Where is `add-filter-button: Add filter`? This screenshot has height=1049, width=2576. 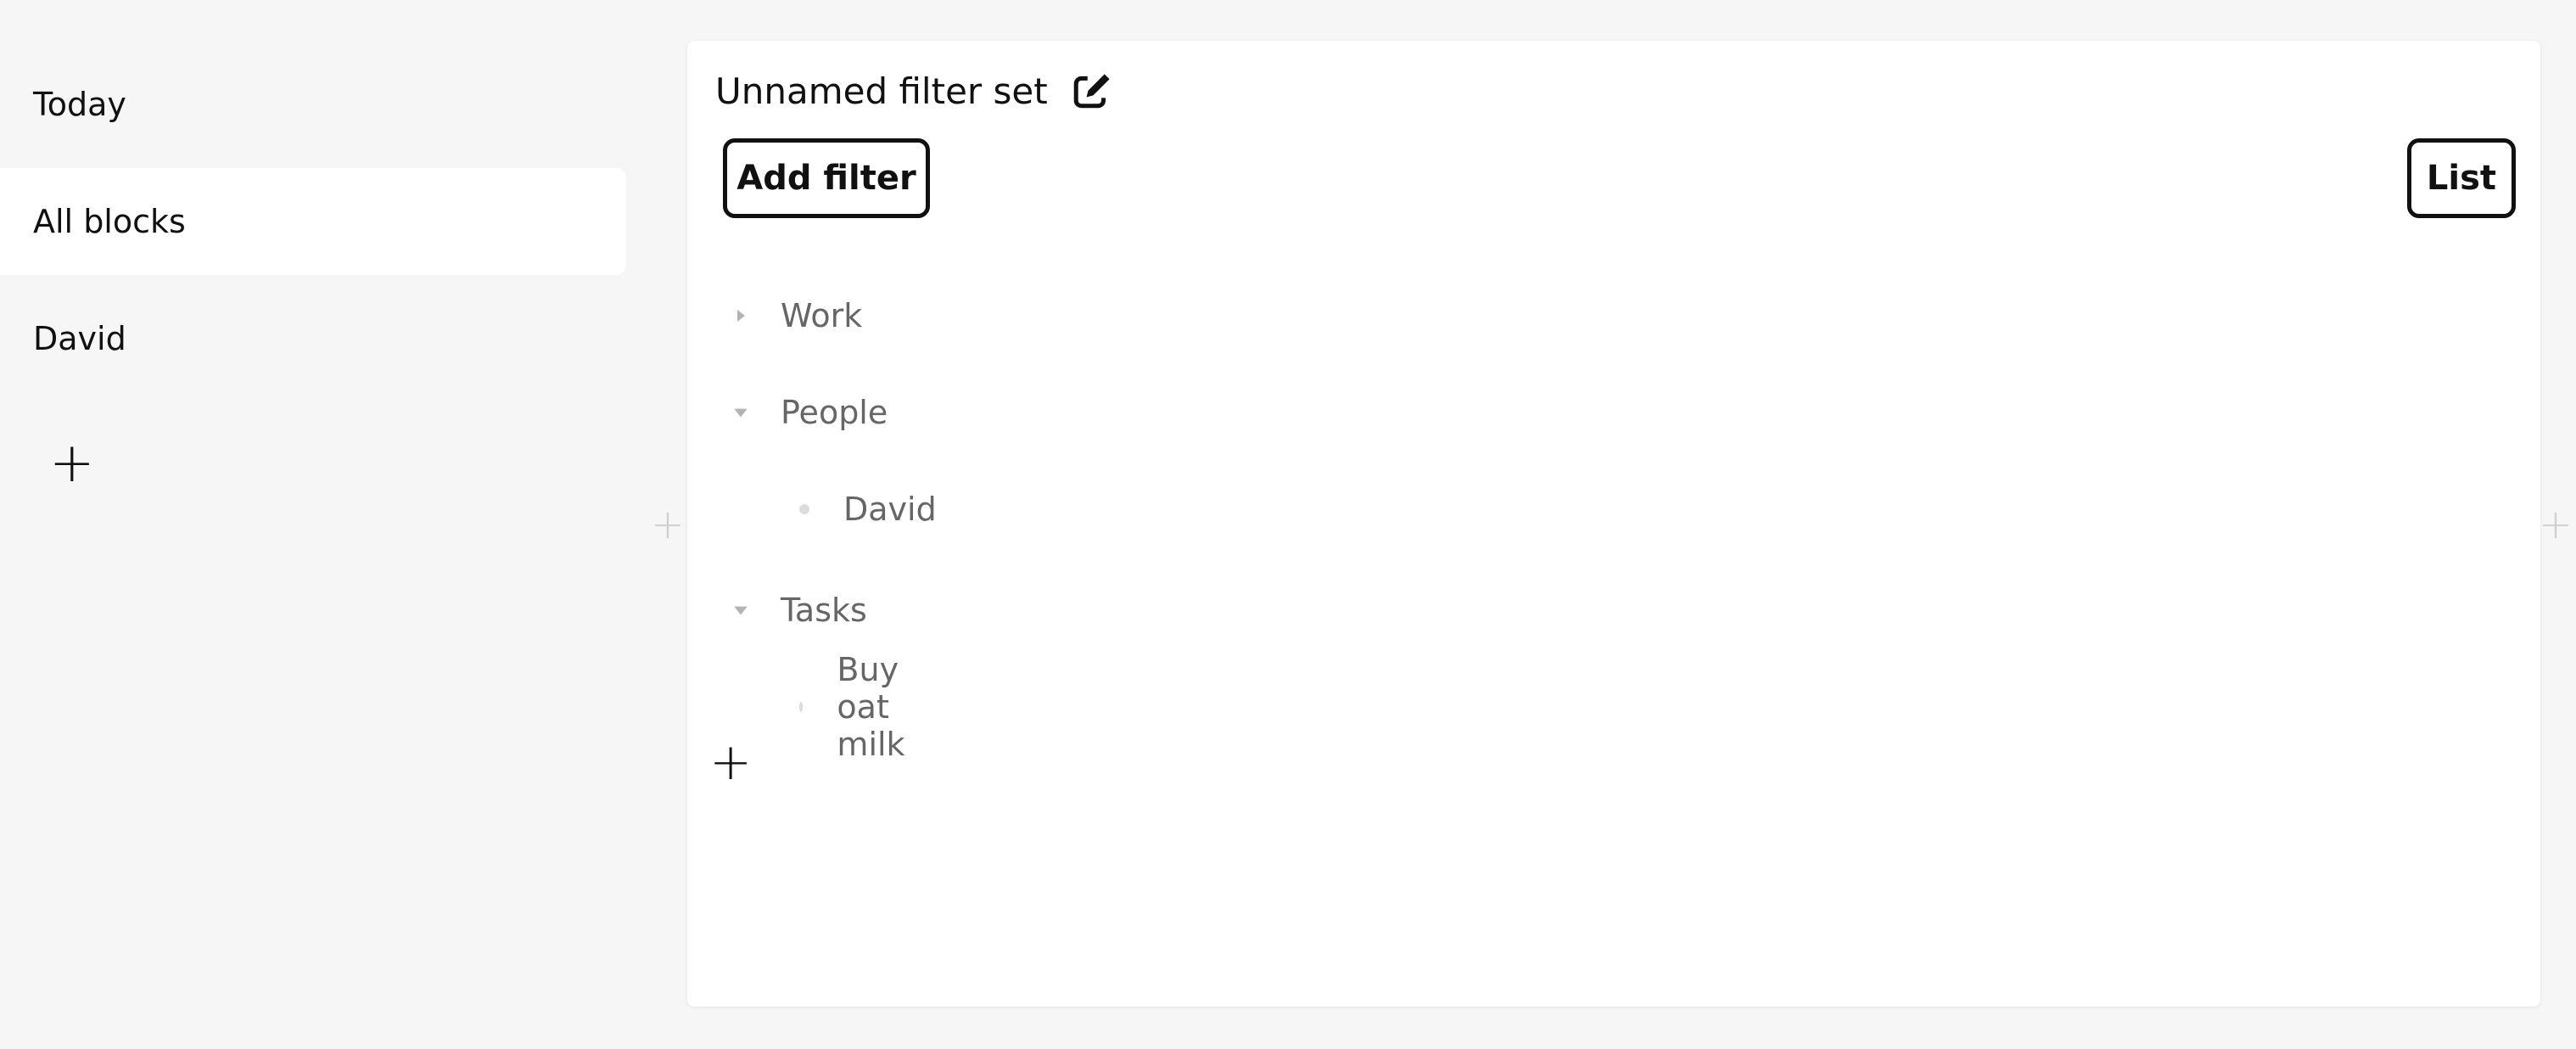
add-filter-button: Add filter is located at coordinates (827, 178).